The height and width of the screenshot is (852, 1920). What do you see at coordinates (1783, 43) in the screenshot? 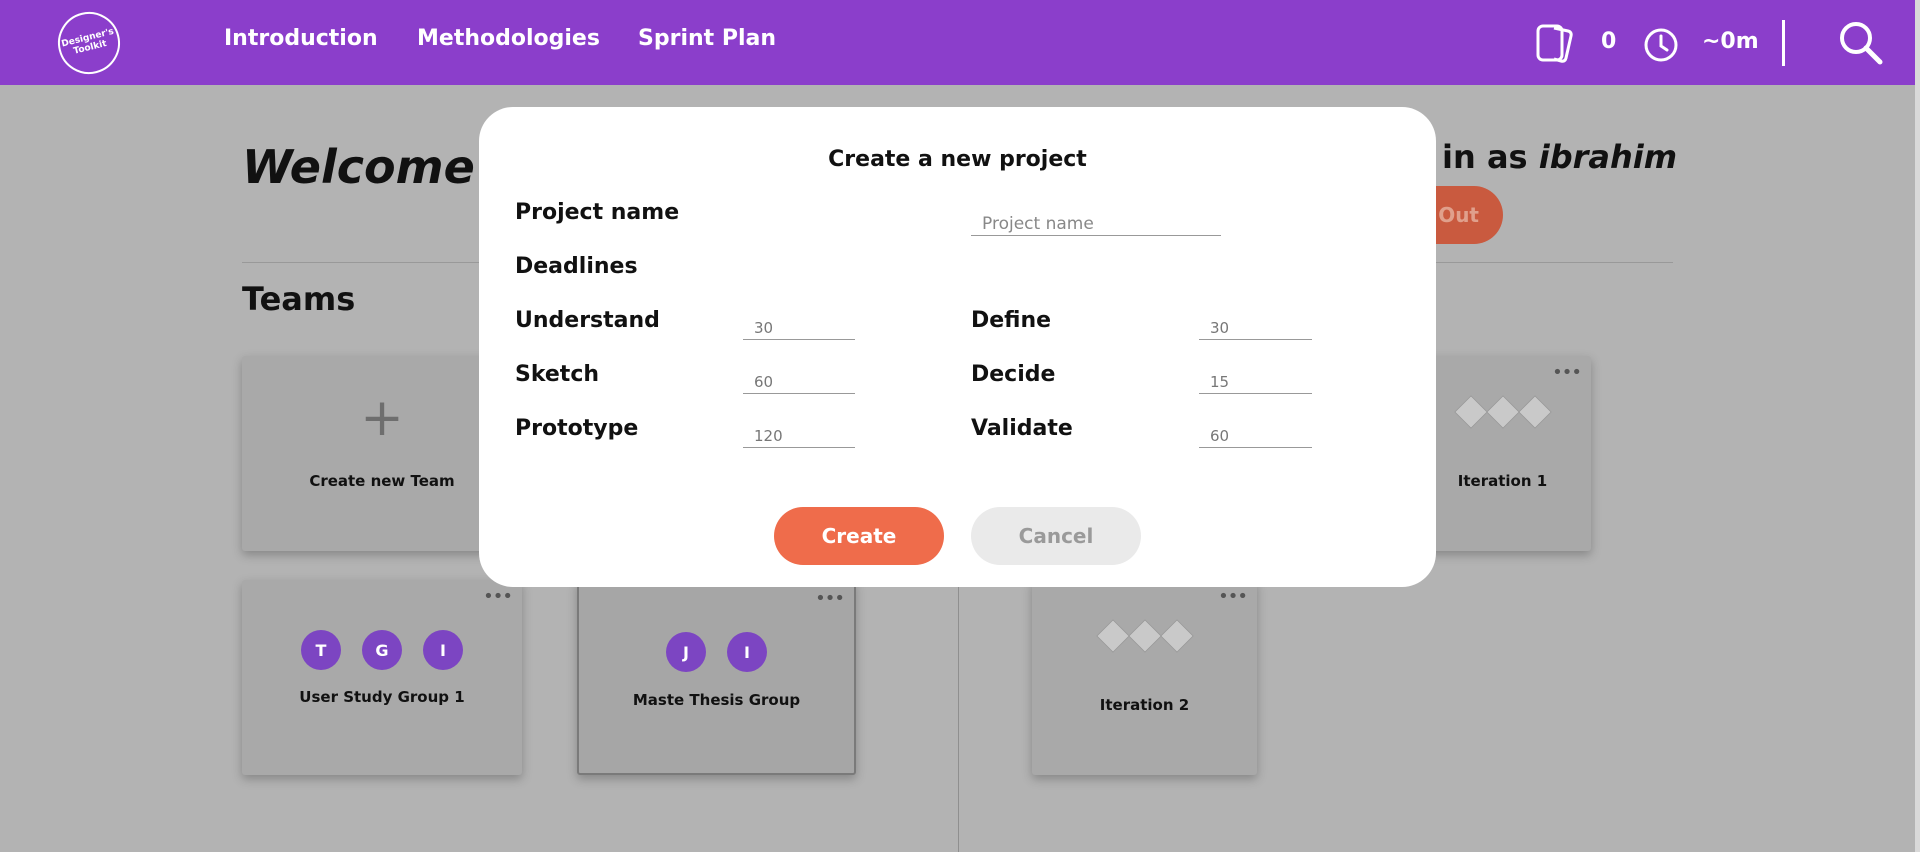
I see `nav-divider` at bounding box center [1783, 43].